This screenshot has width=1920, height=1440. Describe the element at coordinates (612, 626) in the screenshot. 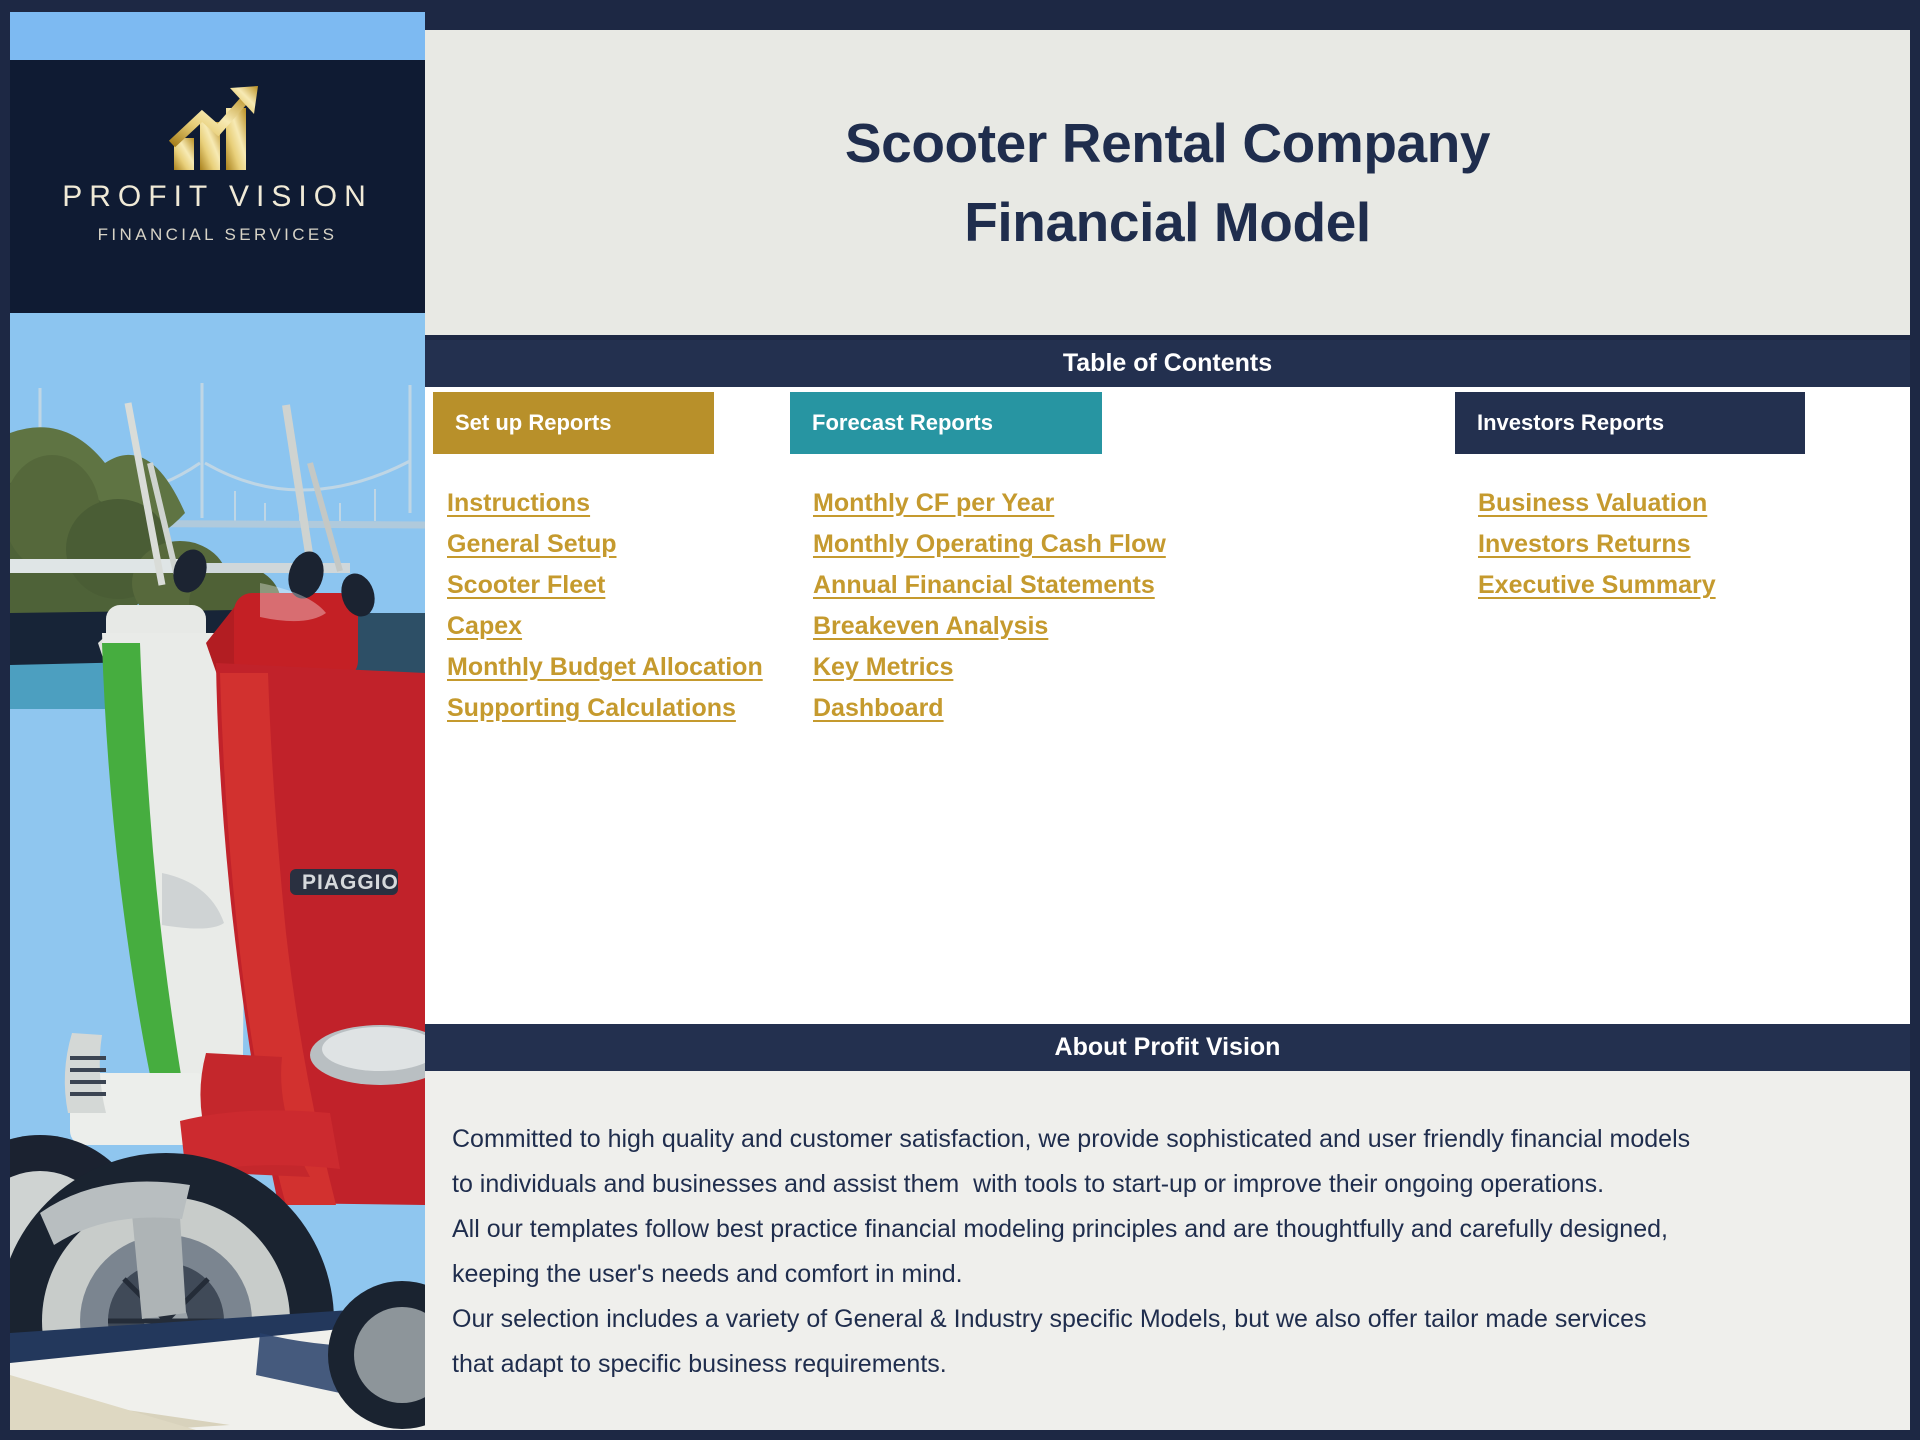

I see `link-capex: Capex` at that location.